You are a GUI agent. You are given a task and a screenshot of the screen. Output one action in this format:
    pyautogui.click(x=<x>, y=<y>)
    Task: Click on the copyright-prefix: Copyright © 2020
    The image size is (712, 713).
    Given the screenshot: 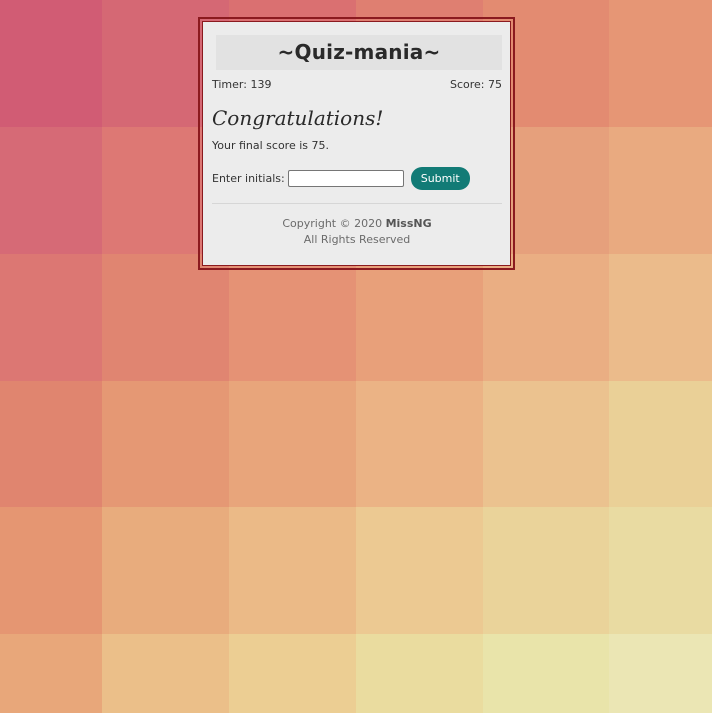 What is the action you would take?
    pyautogui.click(x=334, y=223)
    